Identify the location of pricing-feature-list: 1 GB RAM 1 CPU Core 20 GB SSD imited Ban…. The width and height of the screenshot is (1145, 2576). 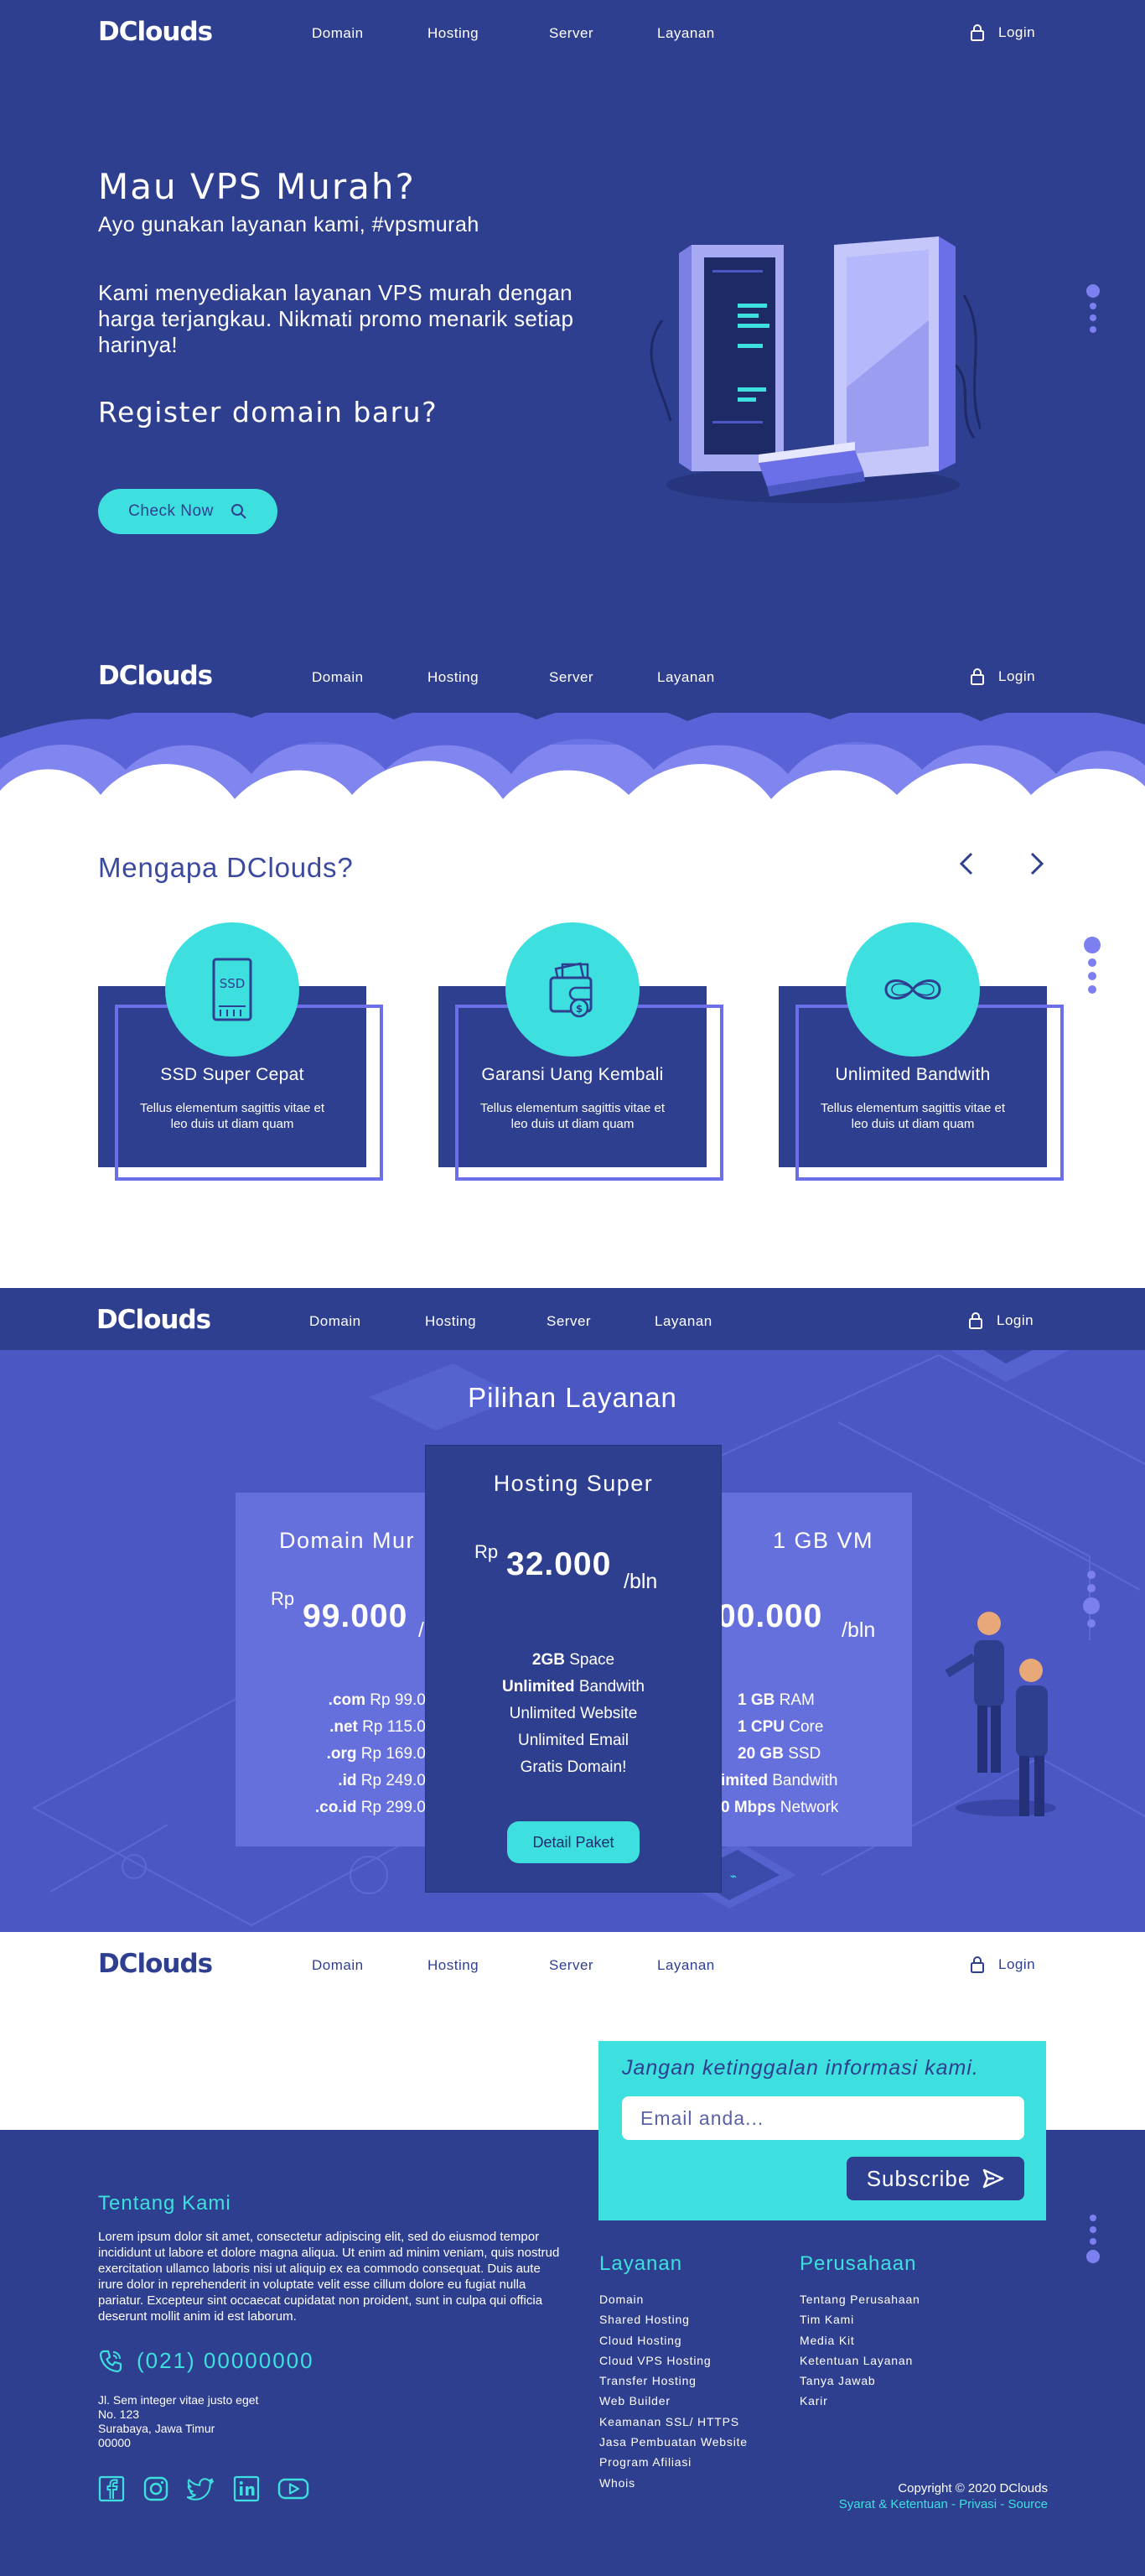
(816, 1754).